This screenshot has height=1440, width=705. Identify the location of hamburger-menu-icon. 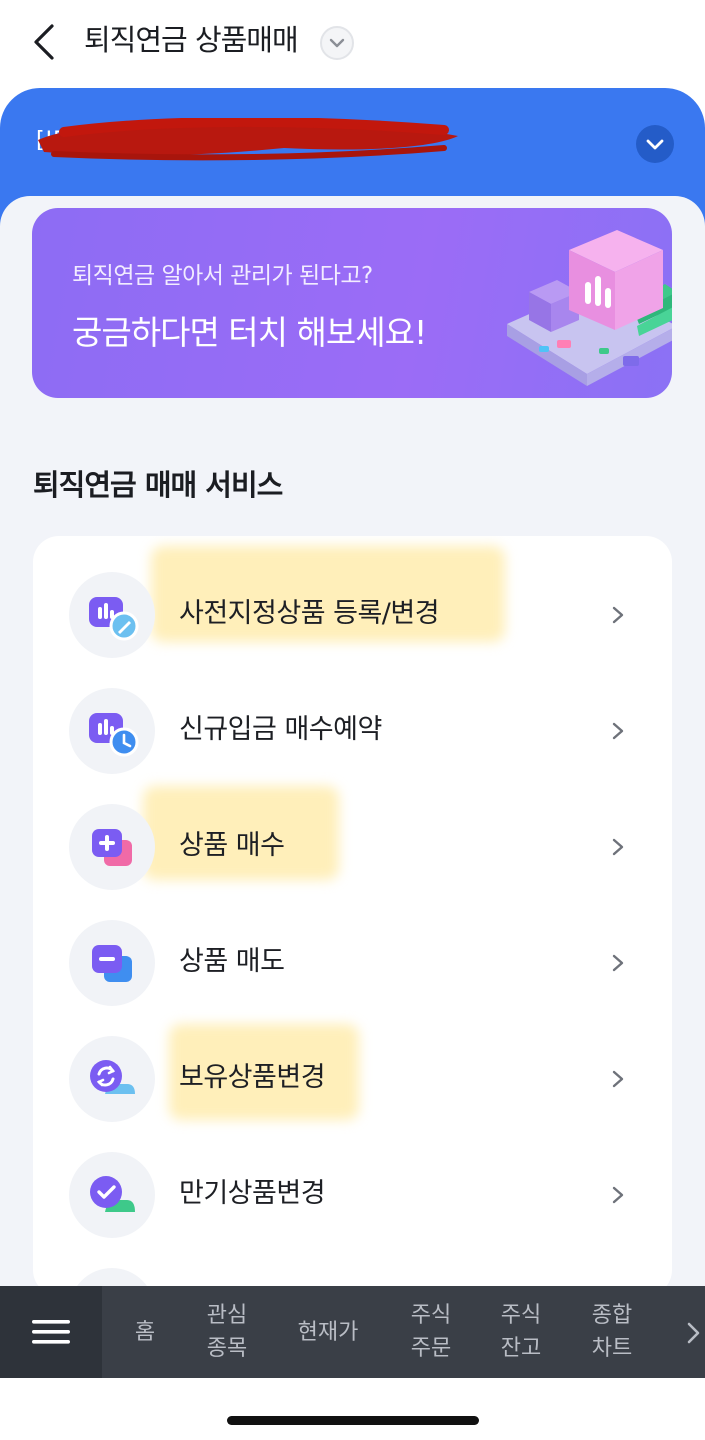
(51, 1332).